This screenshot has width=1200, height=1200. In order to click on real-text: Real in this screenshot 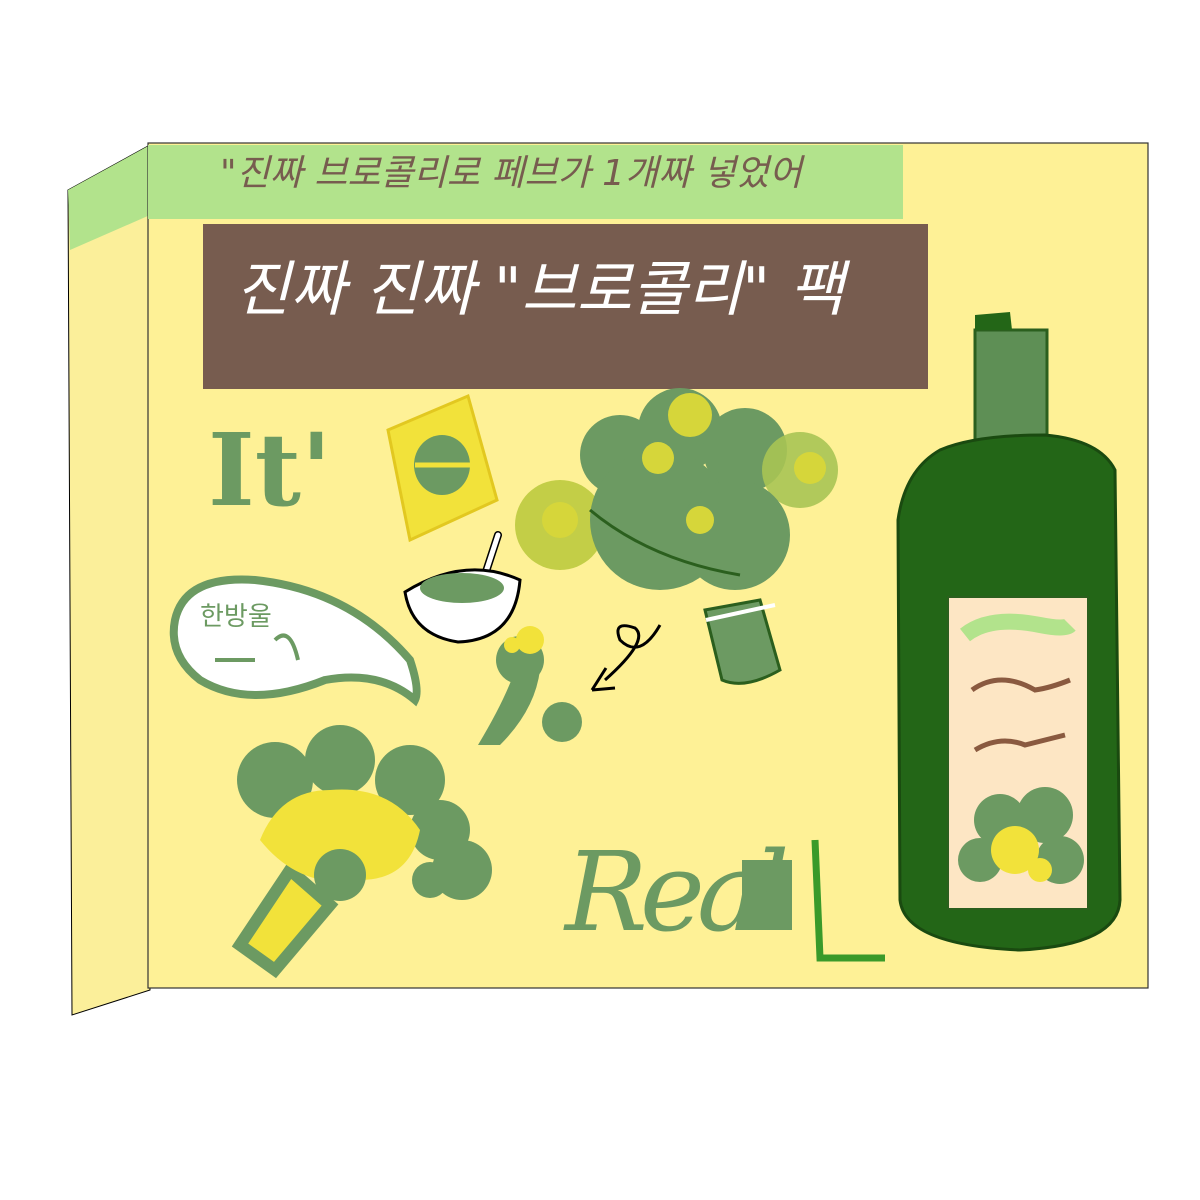, I will do `click(674, 892)`.